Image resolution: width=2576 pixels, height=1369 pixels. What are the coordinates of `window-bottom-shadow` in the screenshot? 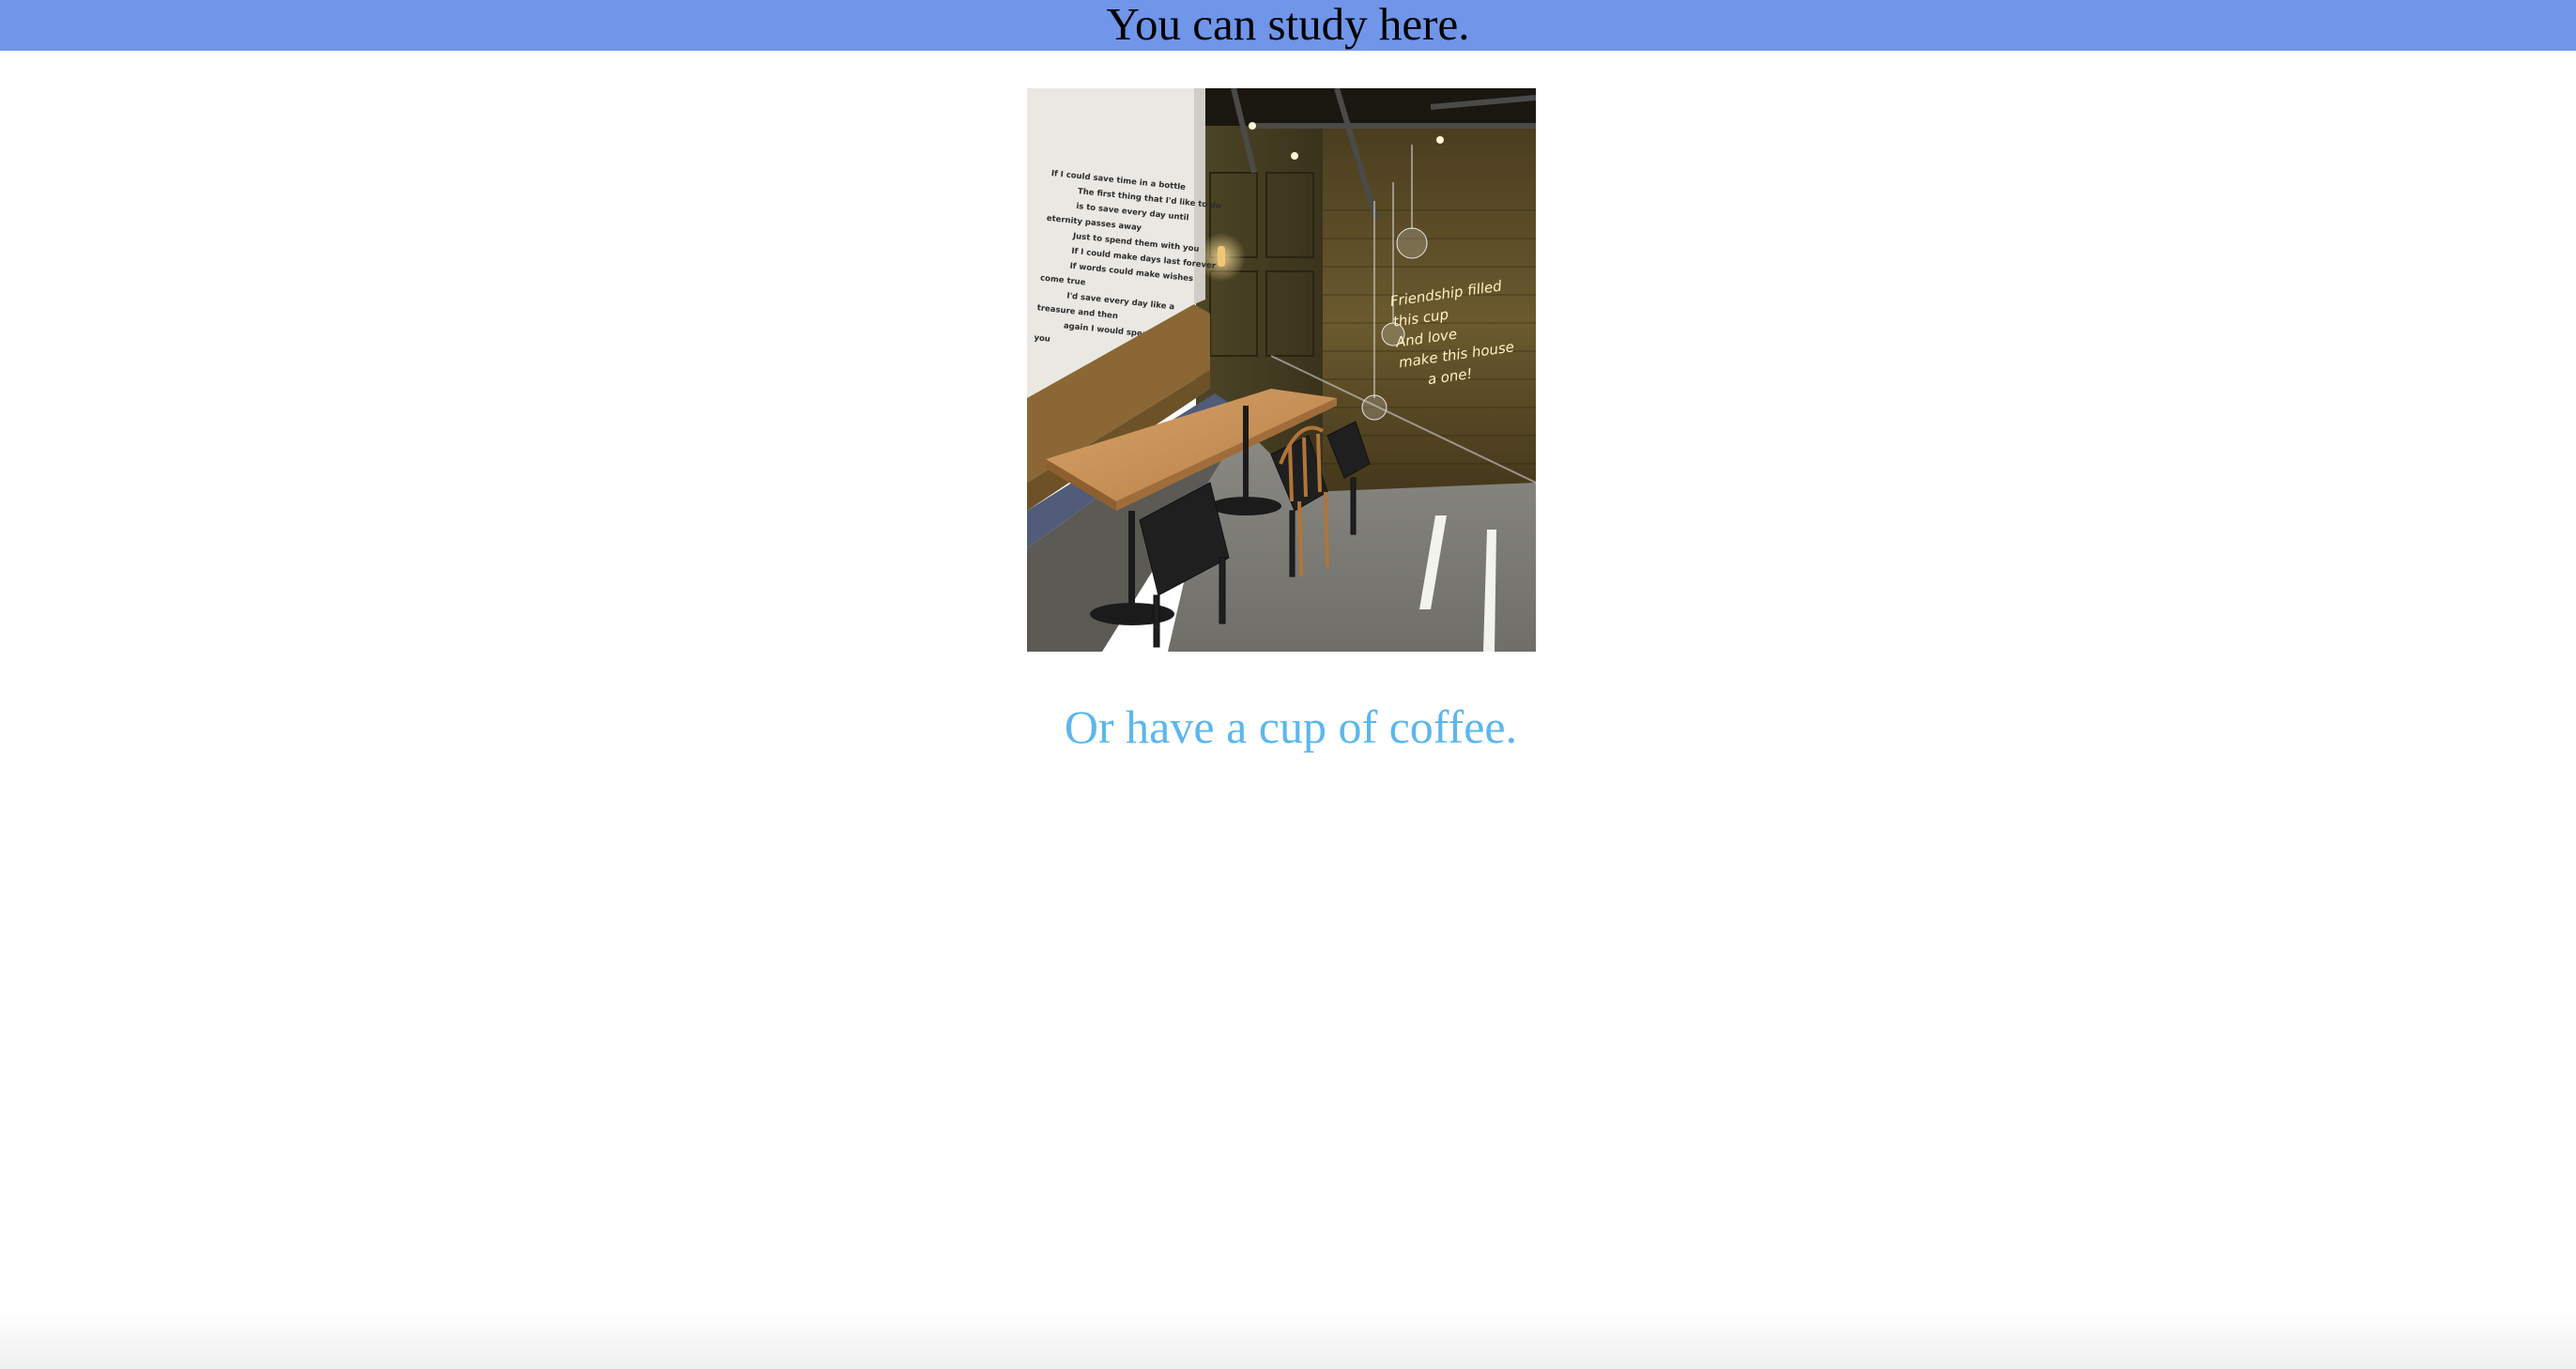 It's located at (1288, 1340).